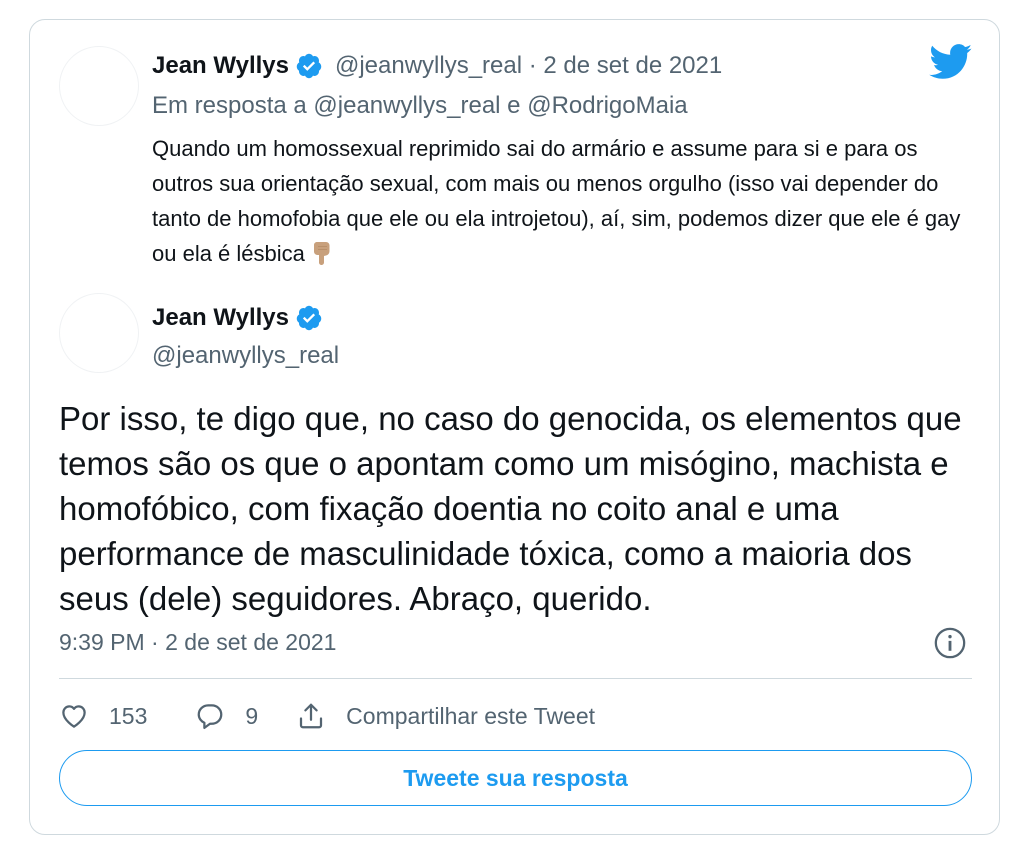 Image resolution: width=1028 pixels, height=862 pixels. What do you see at coordinates (74, 716) in the screenshot?
I see `heart-icon` at bounding box center [74, 716].